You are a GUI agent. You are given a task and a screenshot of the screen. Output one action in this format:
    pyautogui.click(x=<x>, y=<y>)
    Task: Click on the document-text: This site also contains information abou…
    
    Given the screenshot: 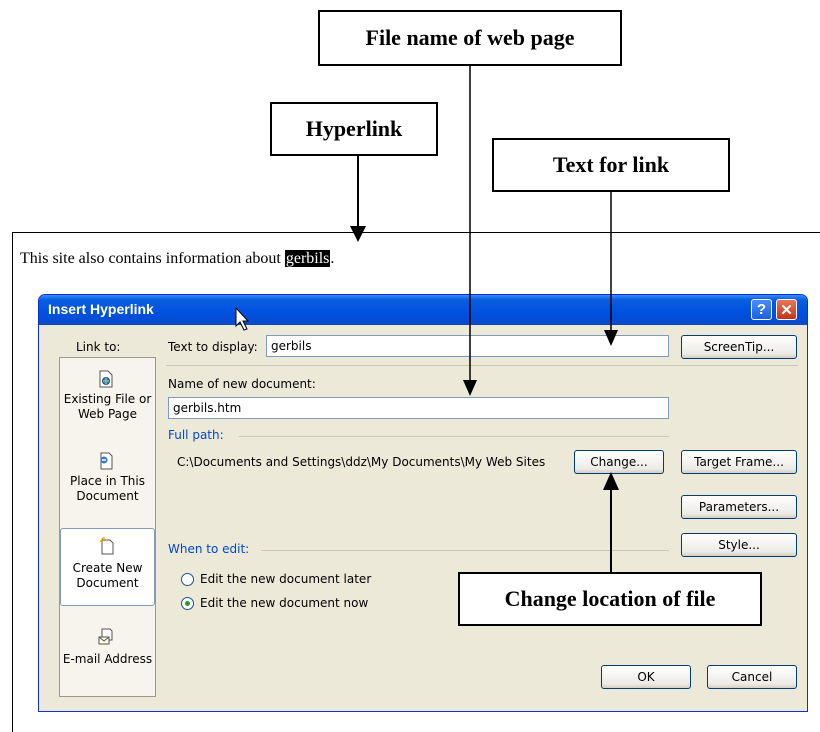 What is the action you would take?
    pyautogui.click(x=152, y=258)
    